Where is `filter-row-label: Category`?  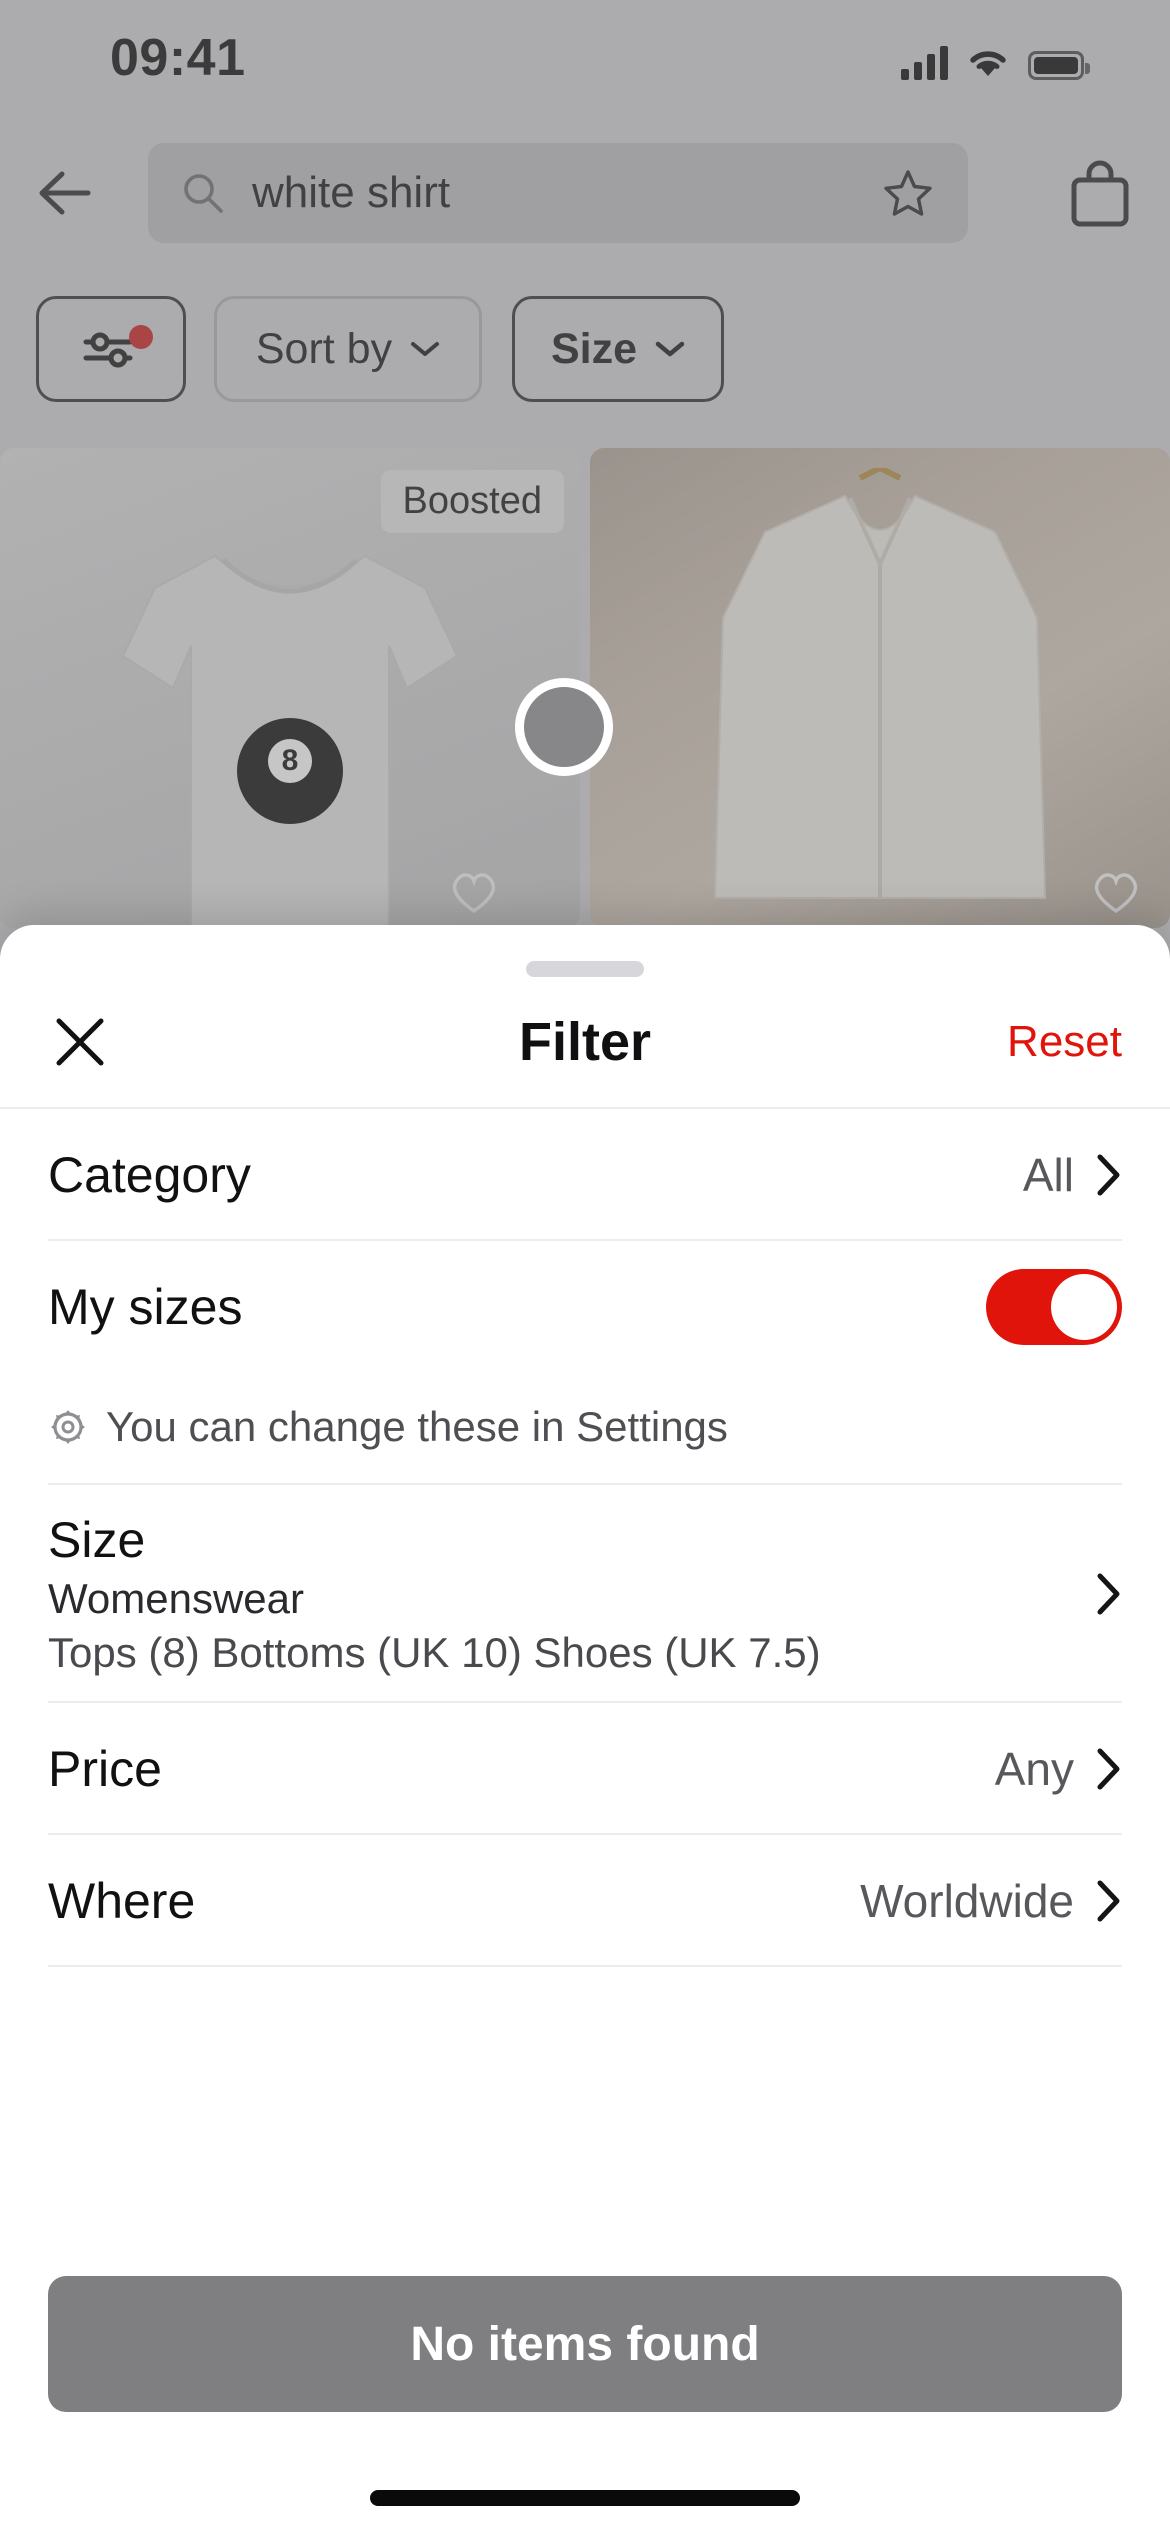 filter-row-label: Category is located at coordinates (149, 1175).